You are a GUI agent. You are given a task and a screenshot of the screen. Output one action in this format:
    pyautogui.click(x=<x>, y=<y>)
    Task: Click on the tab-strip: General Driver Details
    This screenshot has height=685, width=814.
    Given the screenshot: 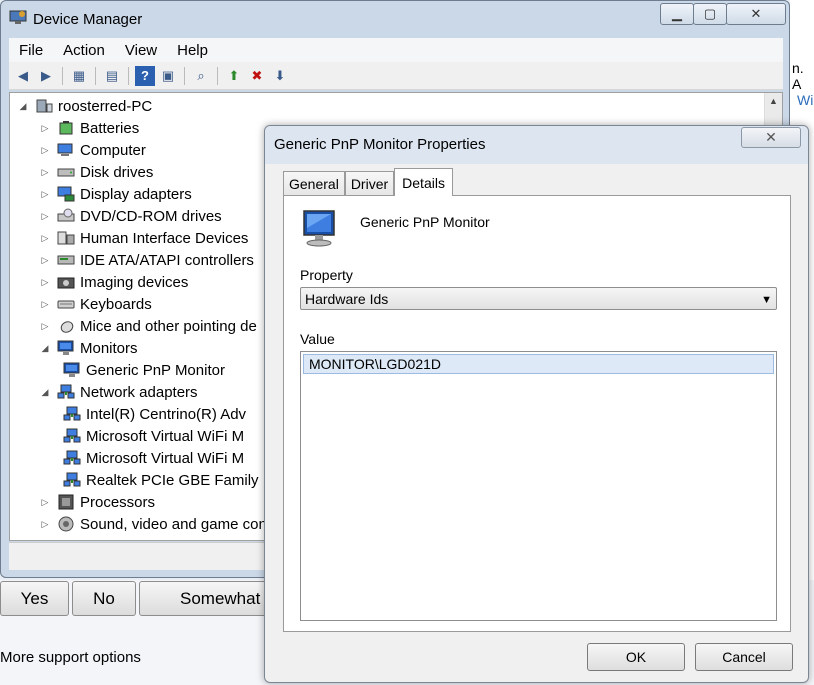 What is the action you would take?
    pyautogui.click(x=368, y=182)
    